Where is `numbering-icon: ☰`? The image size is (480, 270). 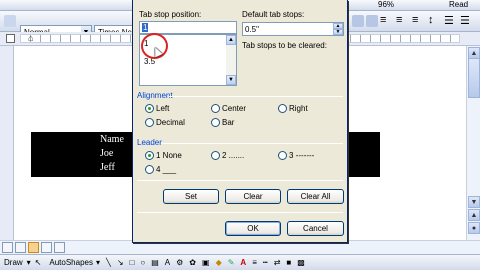 numbering-icon: ☰ is located at coordinates (449, 20).